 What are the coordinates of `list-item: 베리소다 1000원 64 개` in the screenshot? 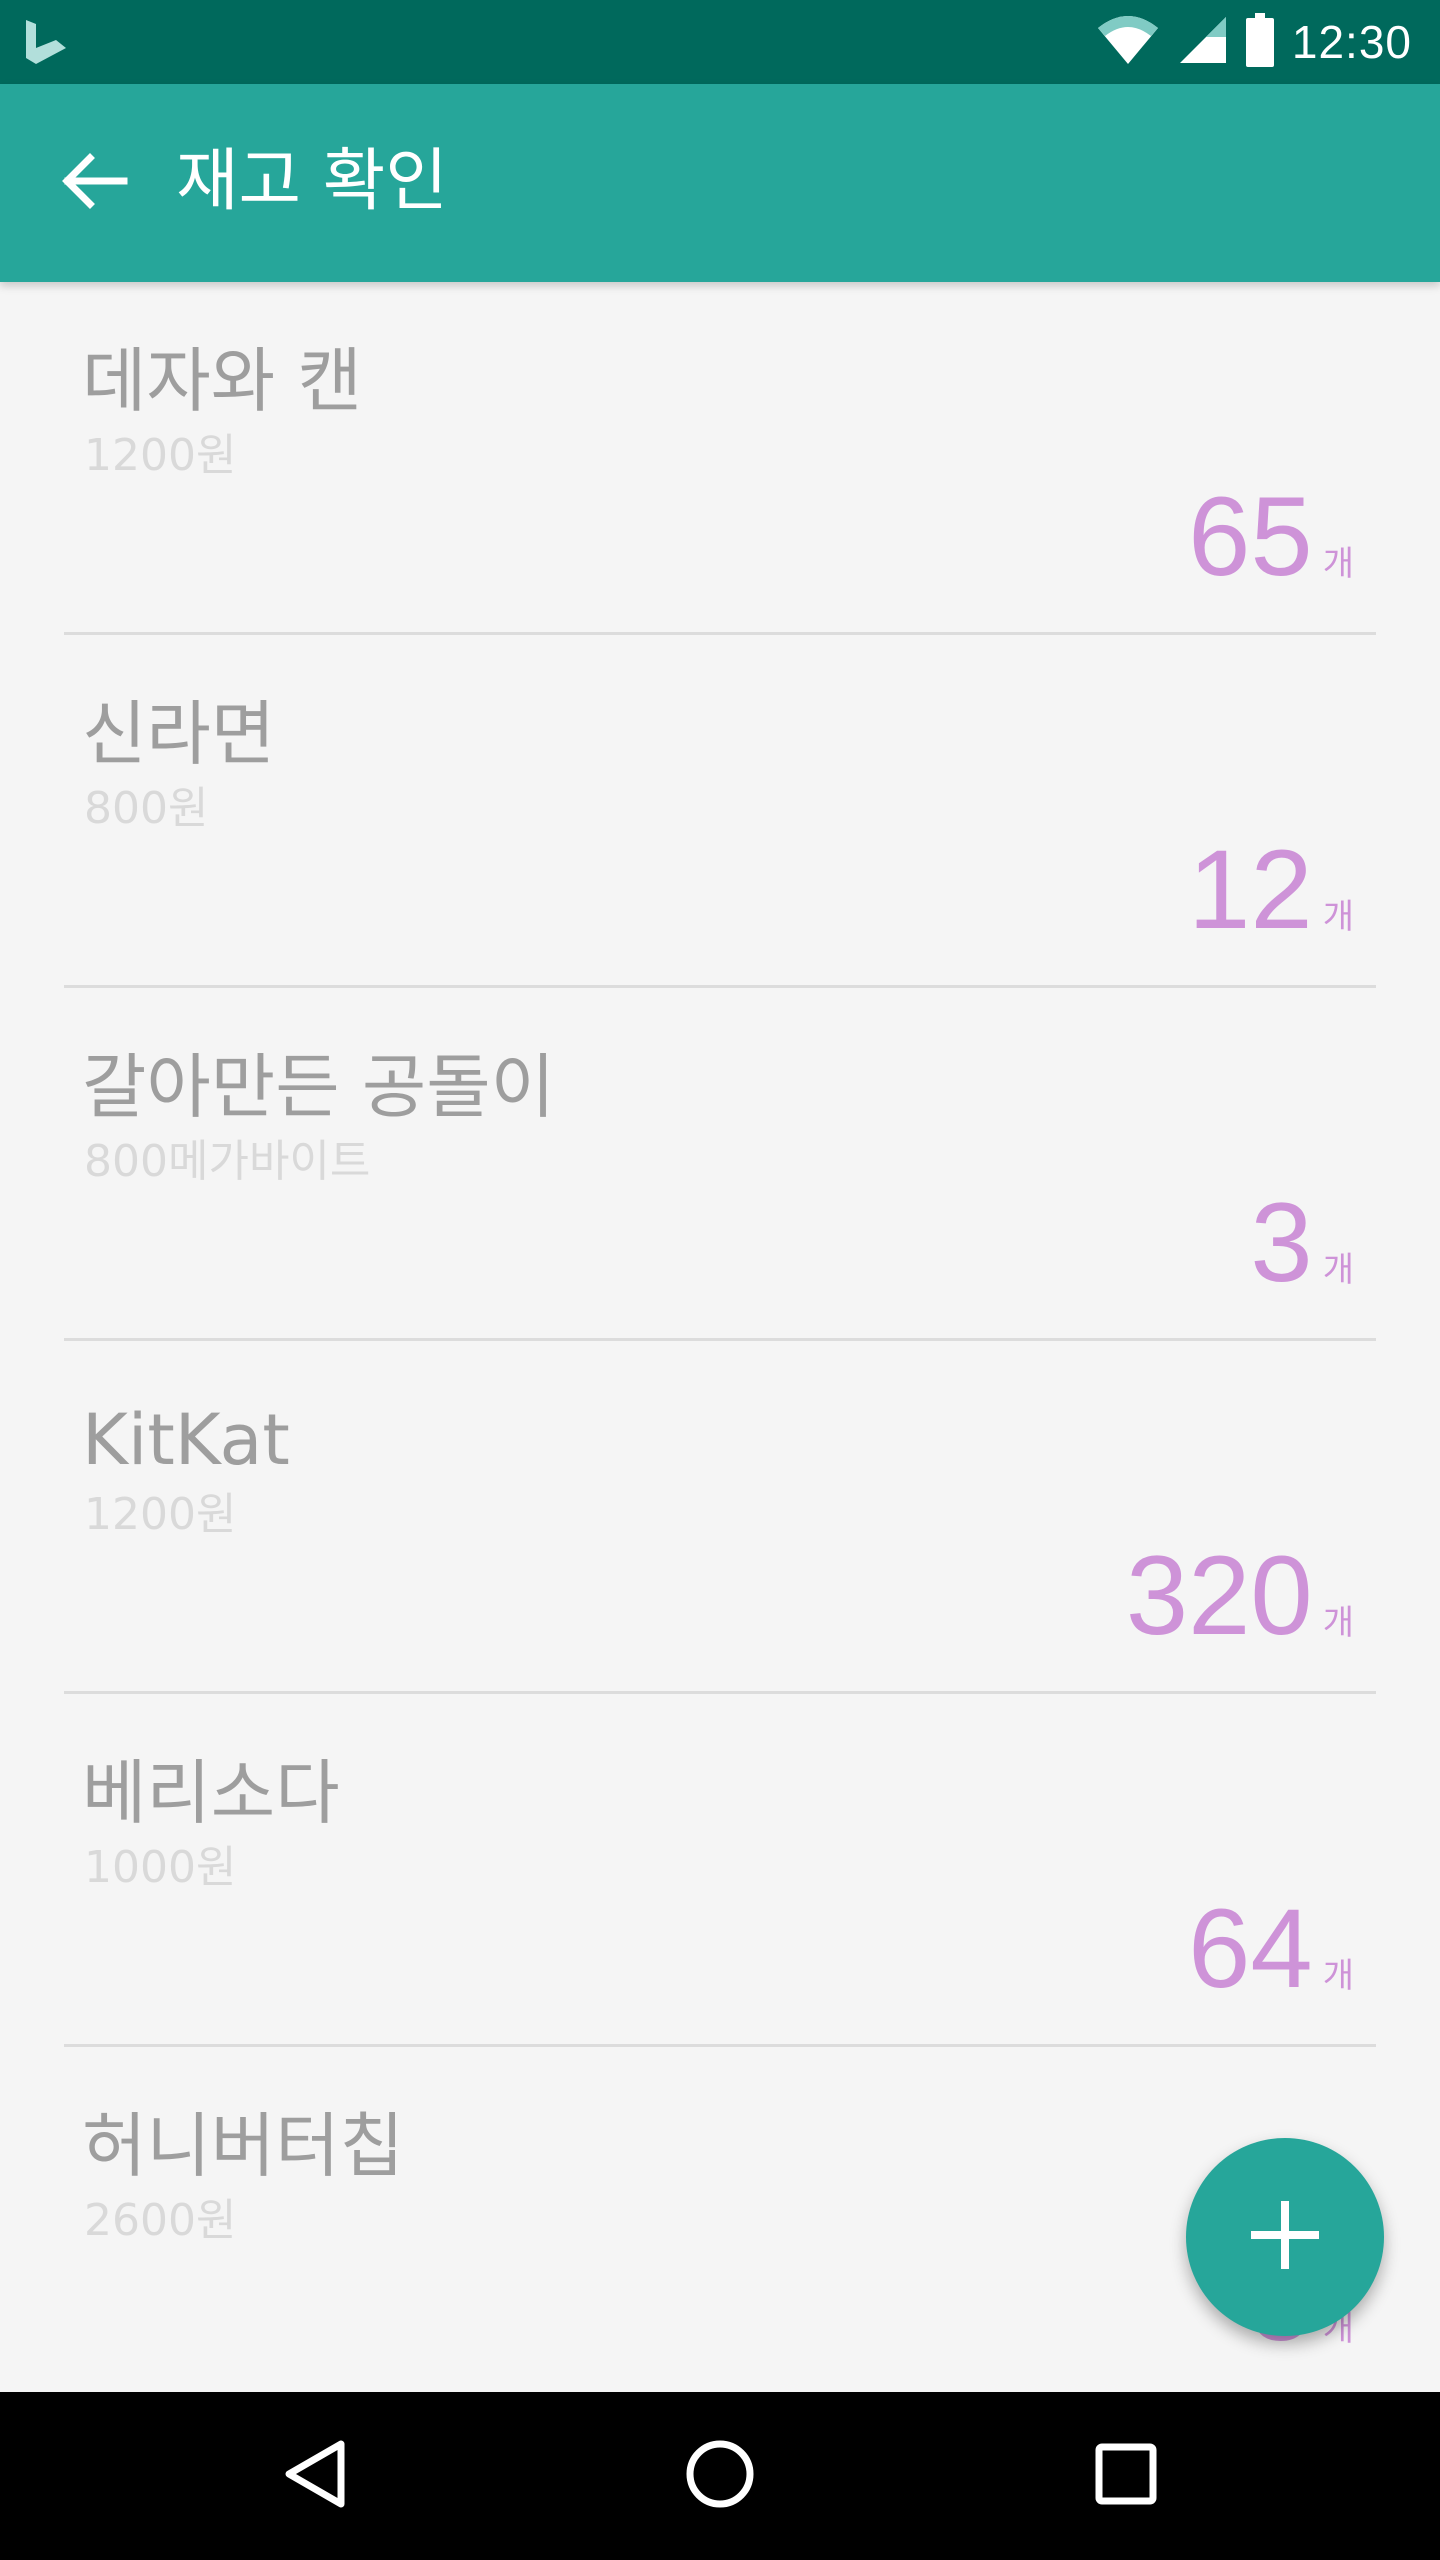 It's located at (720, 1870).